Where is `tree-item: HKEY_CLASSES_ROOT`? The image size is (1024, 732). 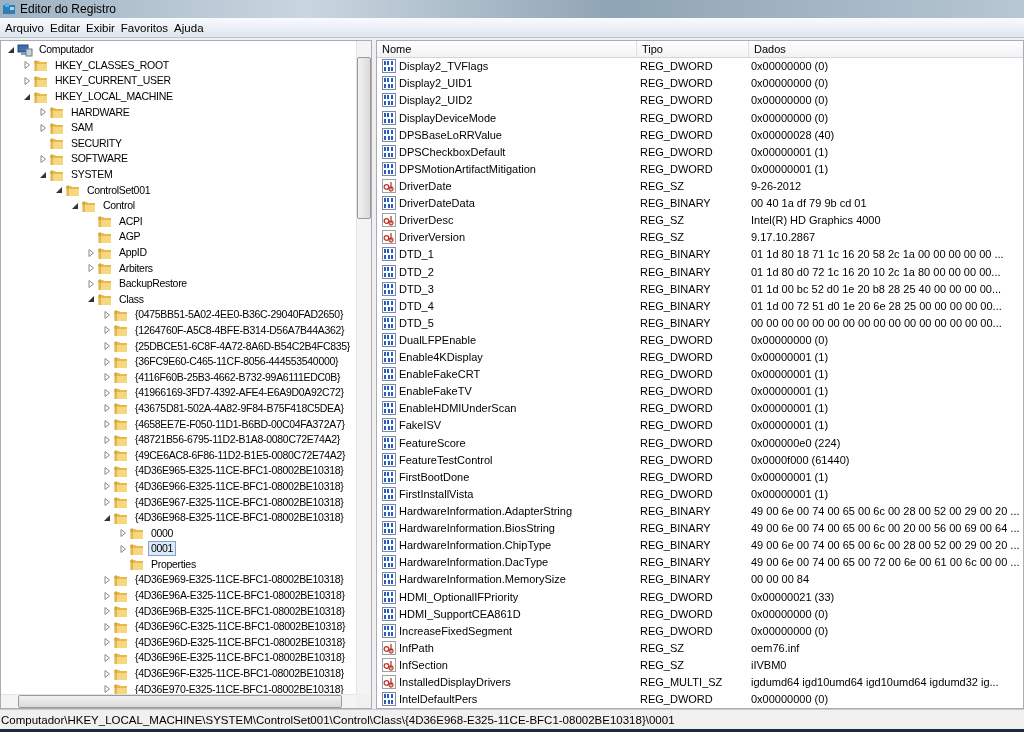
tree-item: HKEY_CLASSES_ROOT is located at coordinates (112, 65).